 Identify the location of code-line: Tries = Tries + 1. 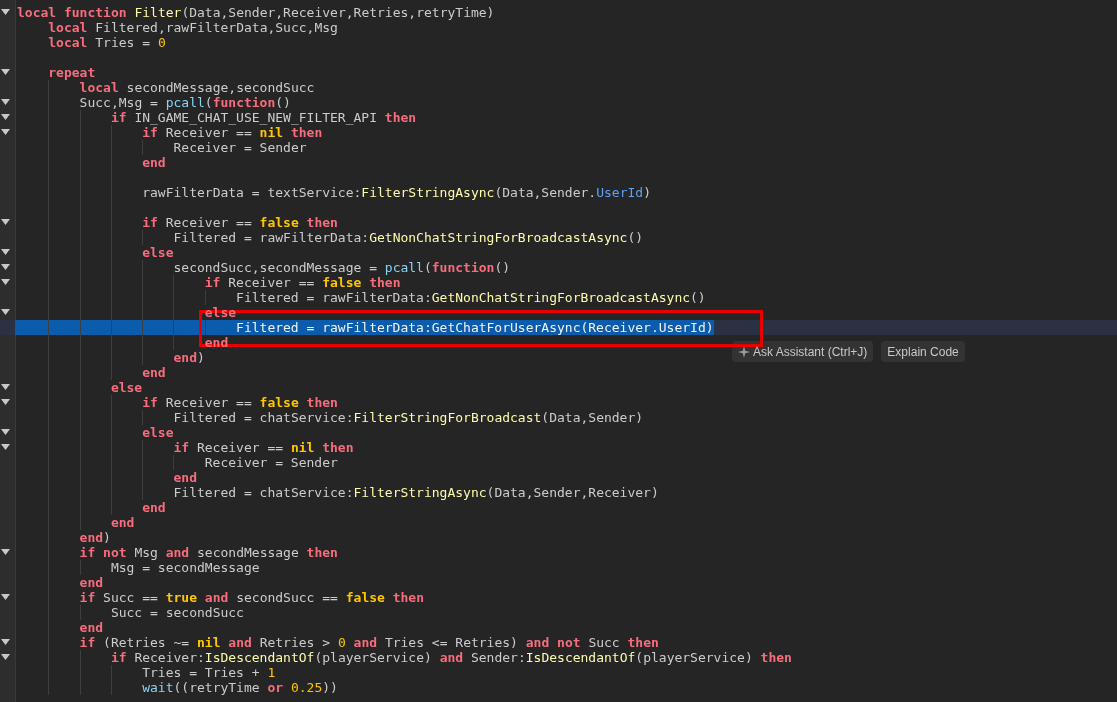
(209, 672).